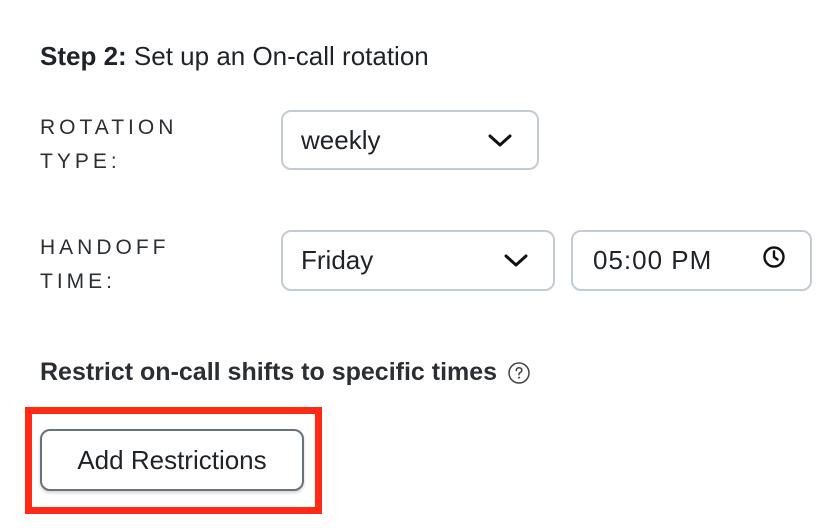 Image resolution: width=838 pixels, height=530 pixels. What do you see at coordinates (519, 373) in the screenshot?
I see `help-circle-icon` at bounding box center [519, 373].